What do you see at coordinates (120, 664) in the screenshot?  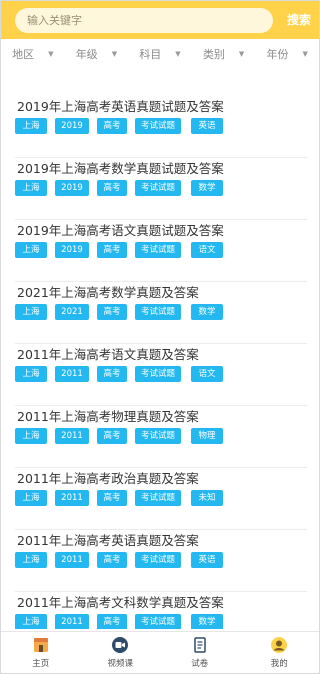 I see `nav-label: 视频课` at bounding box center [120, 664].